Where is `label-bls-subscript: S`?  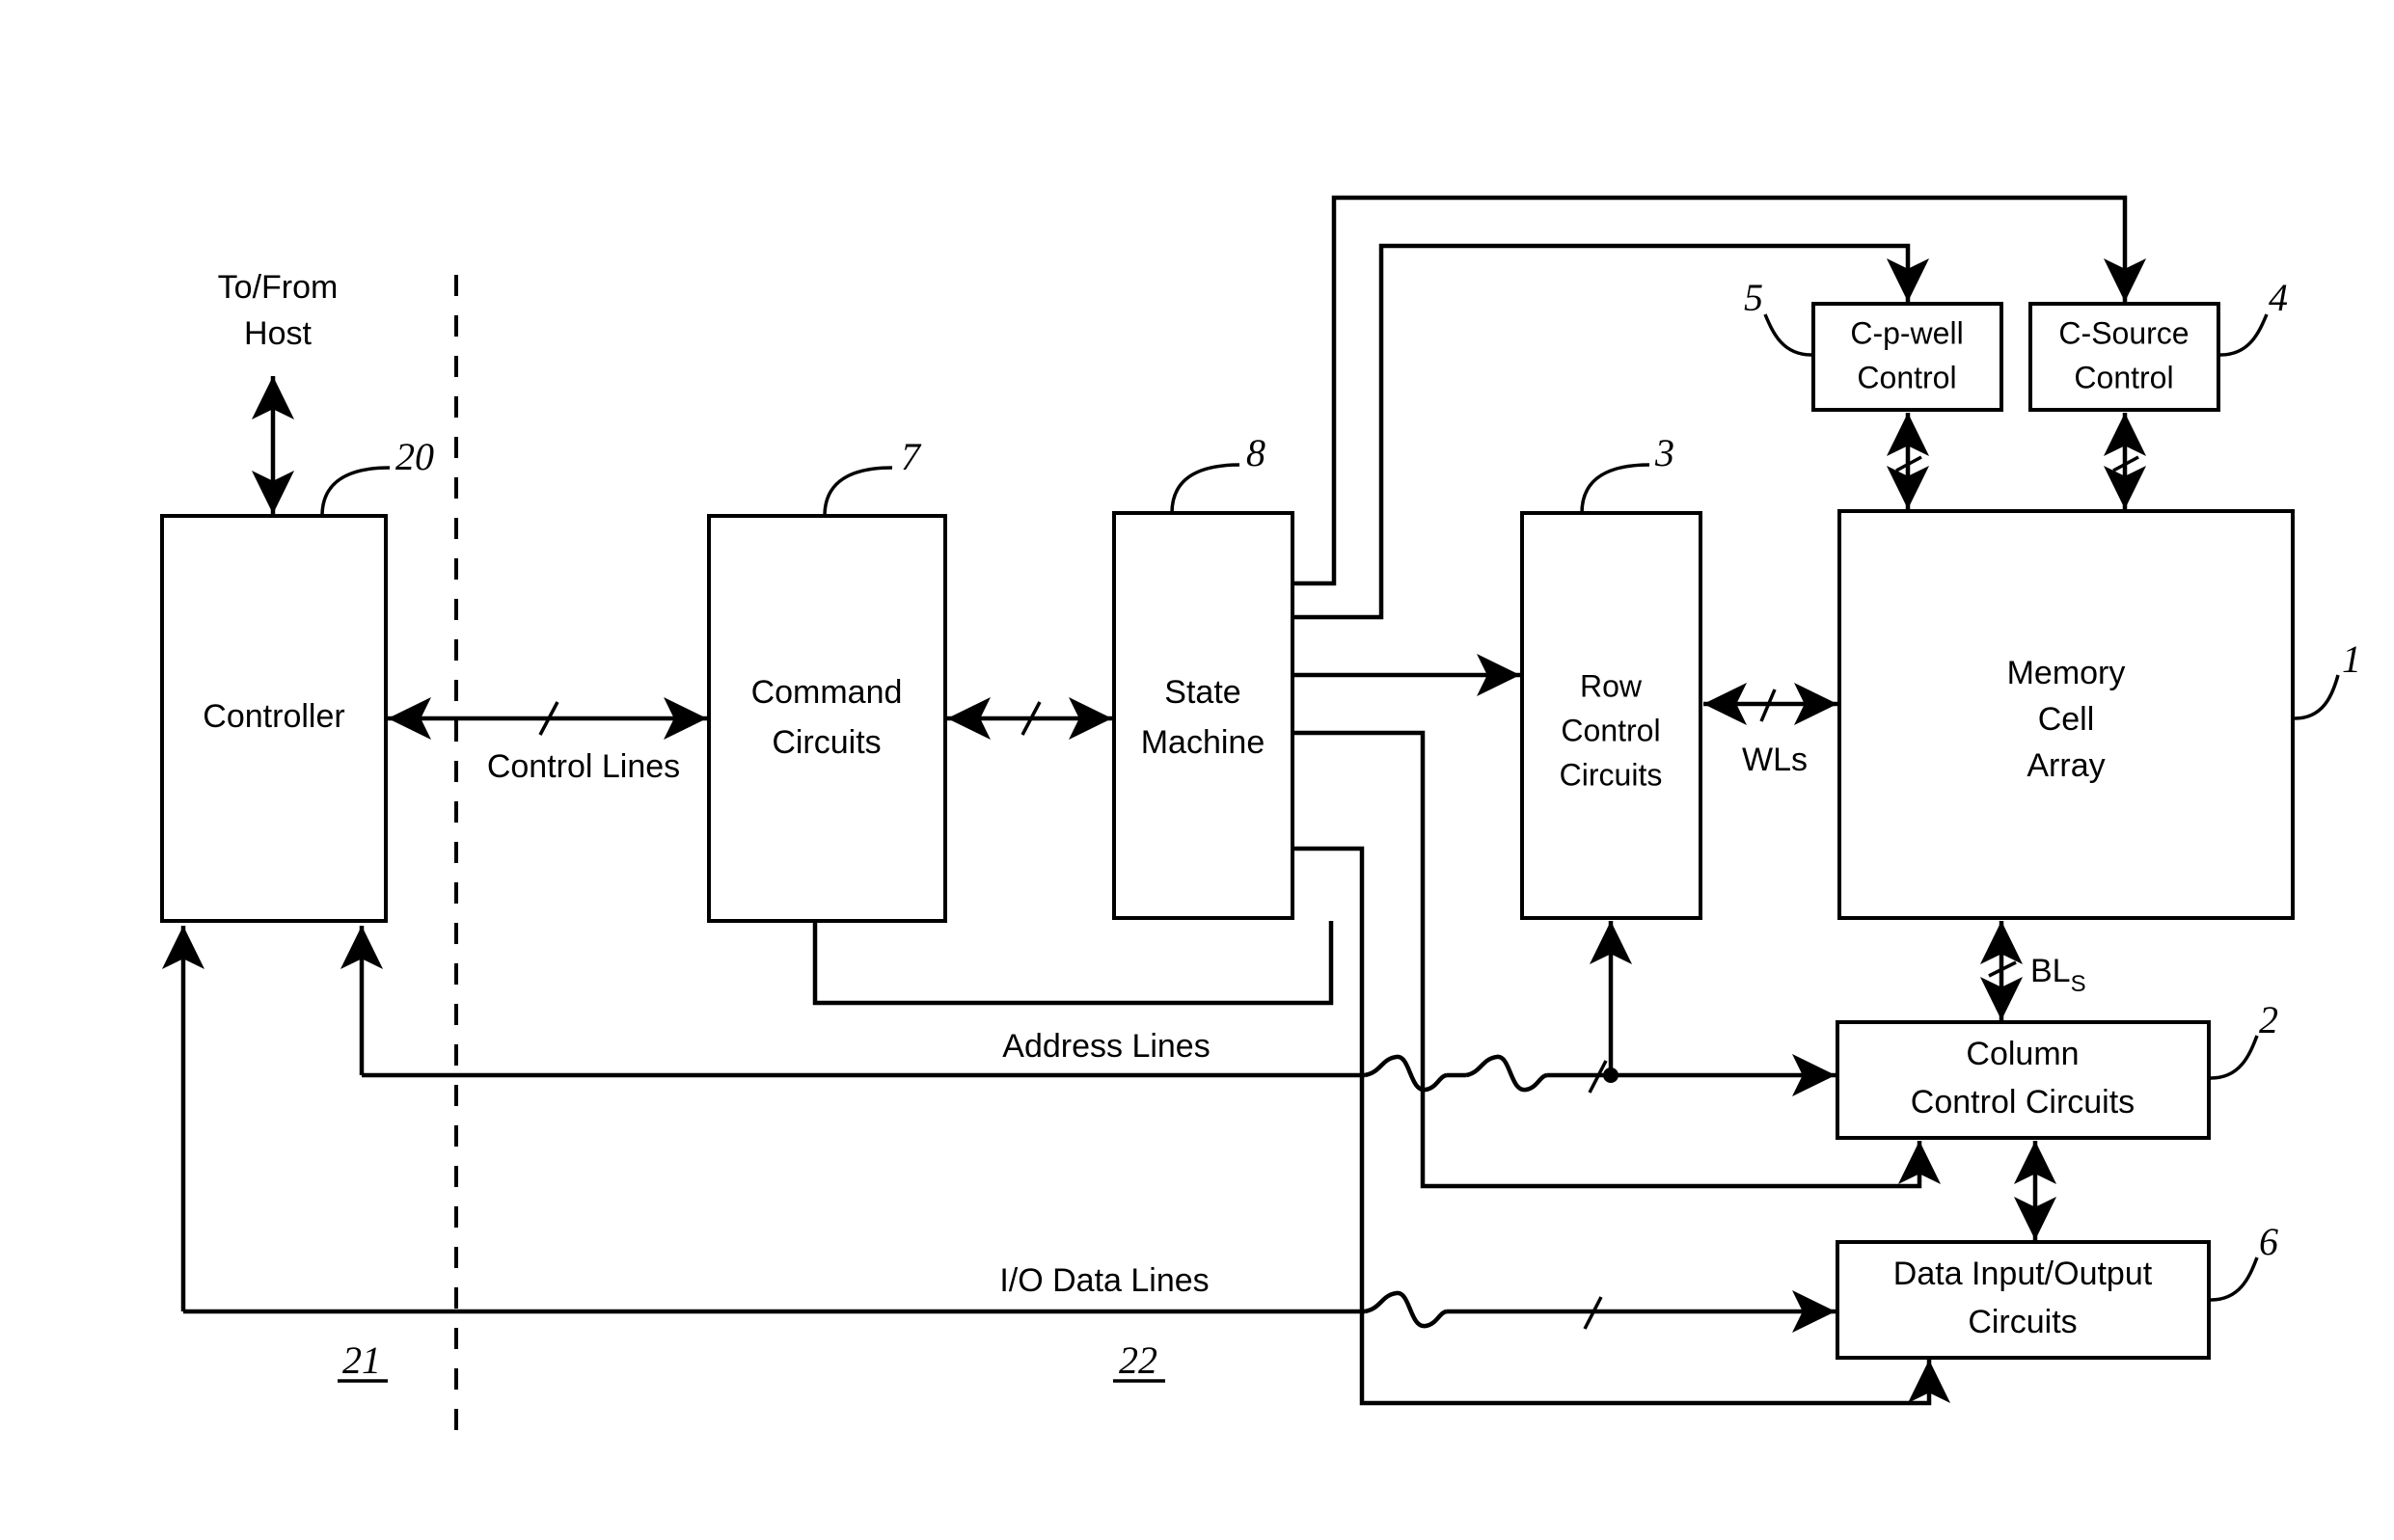 label-bls-subscript: S is located at coordinates (2078, 984).